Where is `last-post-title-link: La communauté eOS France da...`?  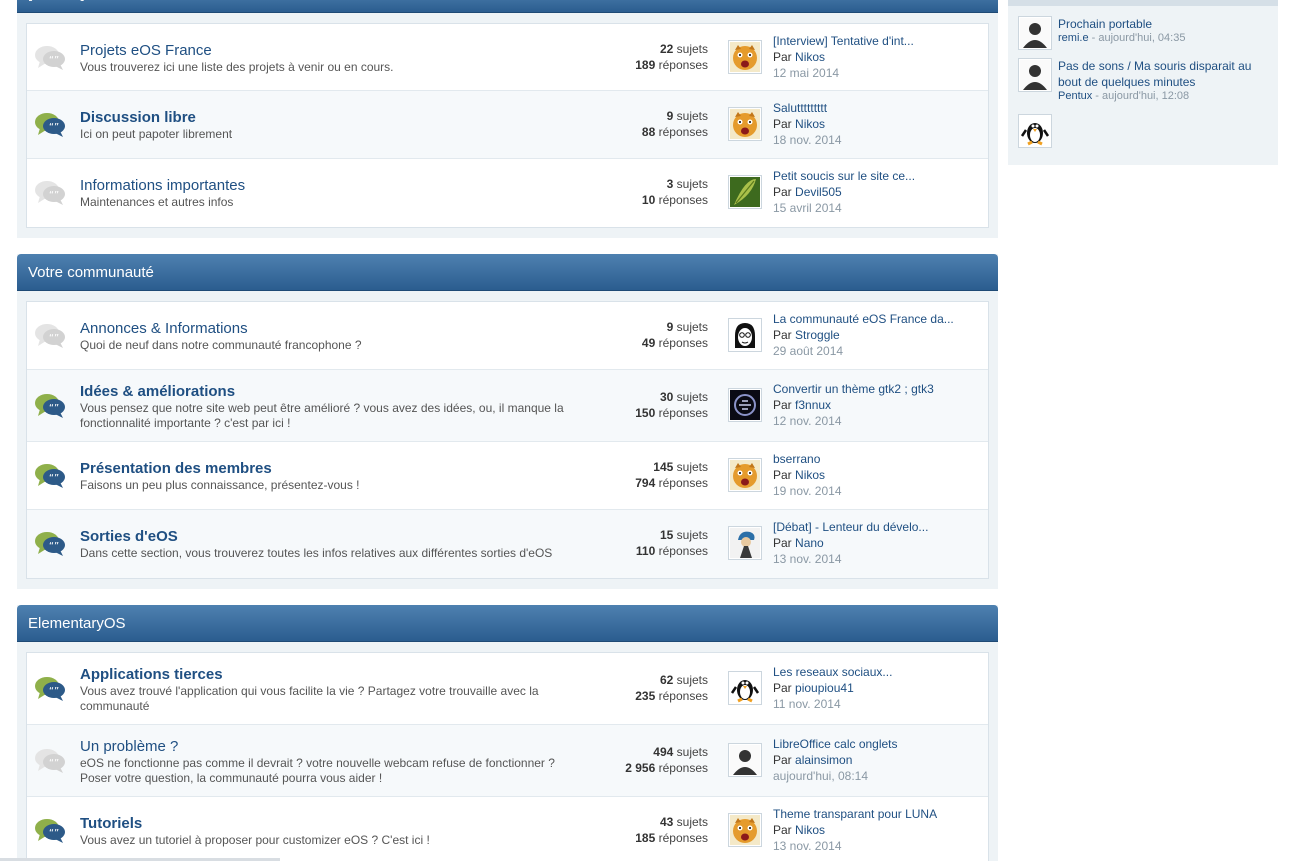
last-post-title-link: La communauté eOS France da... is located at coordinates (883, 319).